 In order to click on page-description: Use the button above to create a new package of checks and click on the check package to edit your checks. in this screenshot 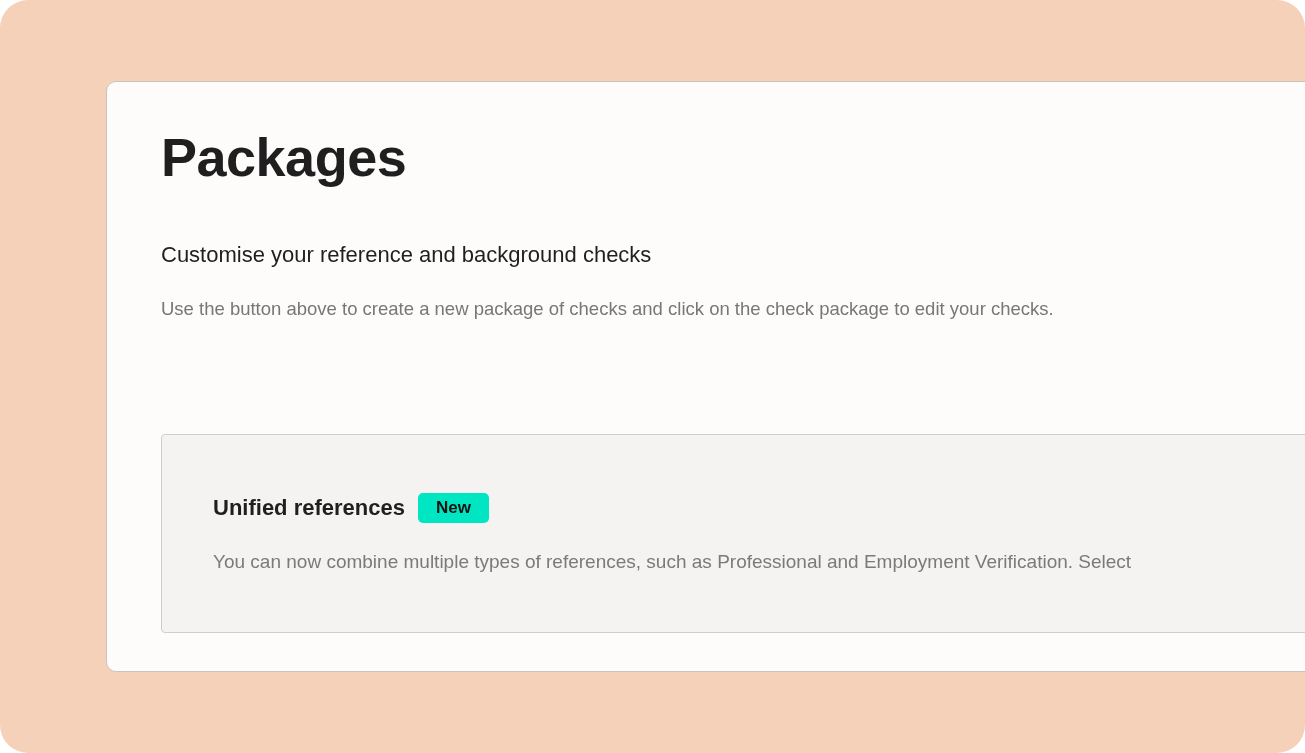, I will do `click(607, 309)`.